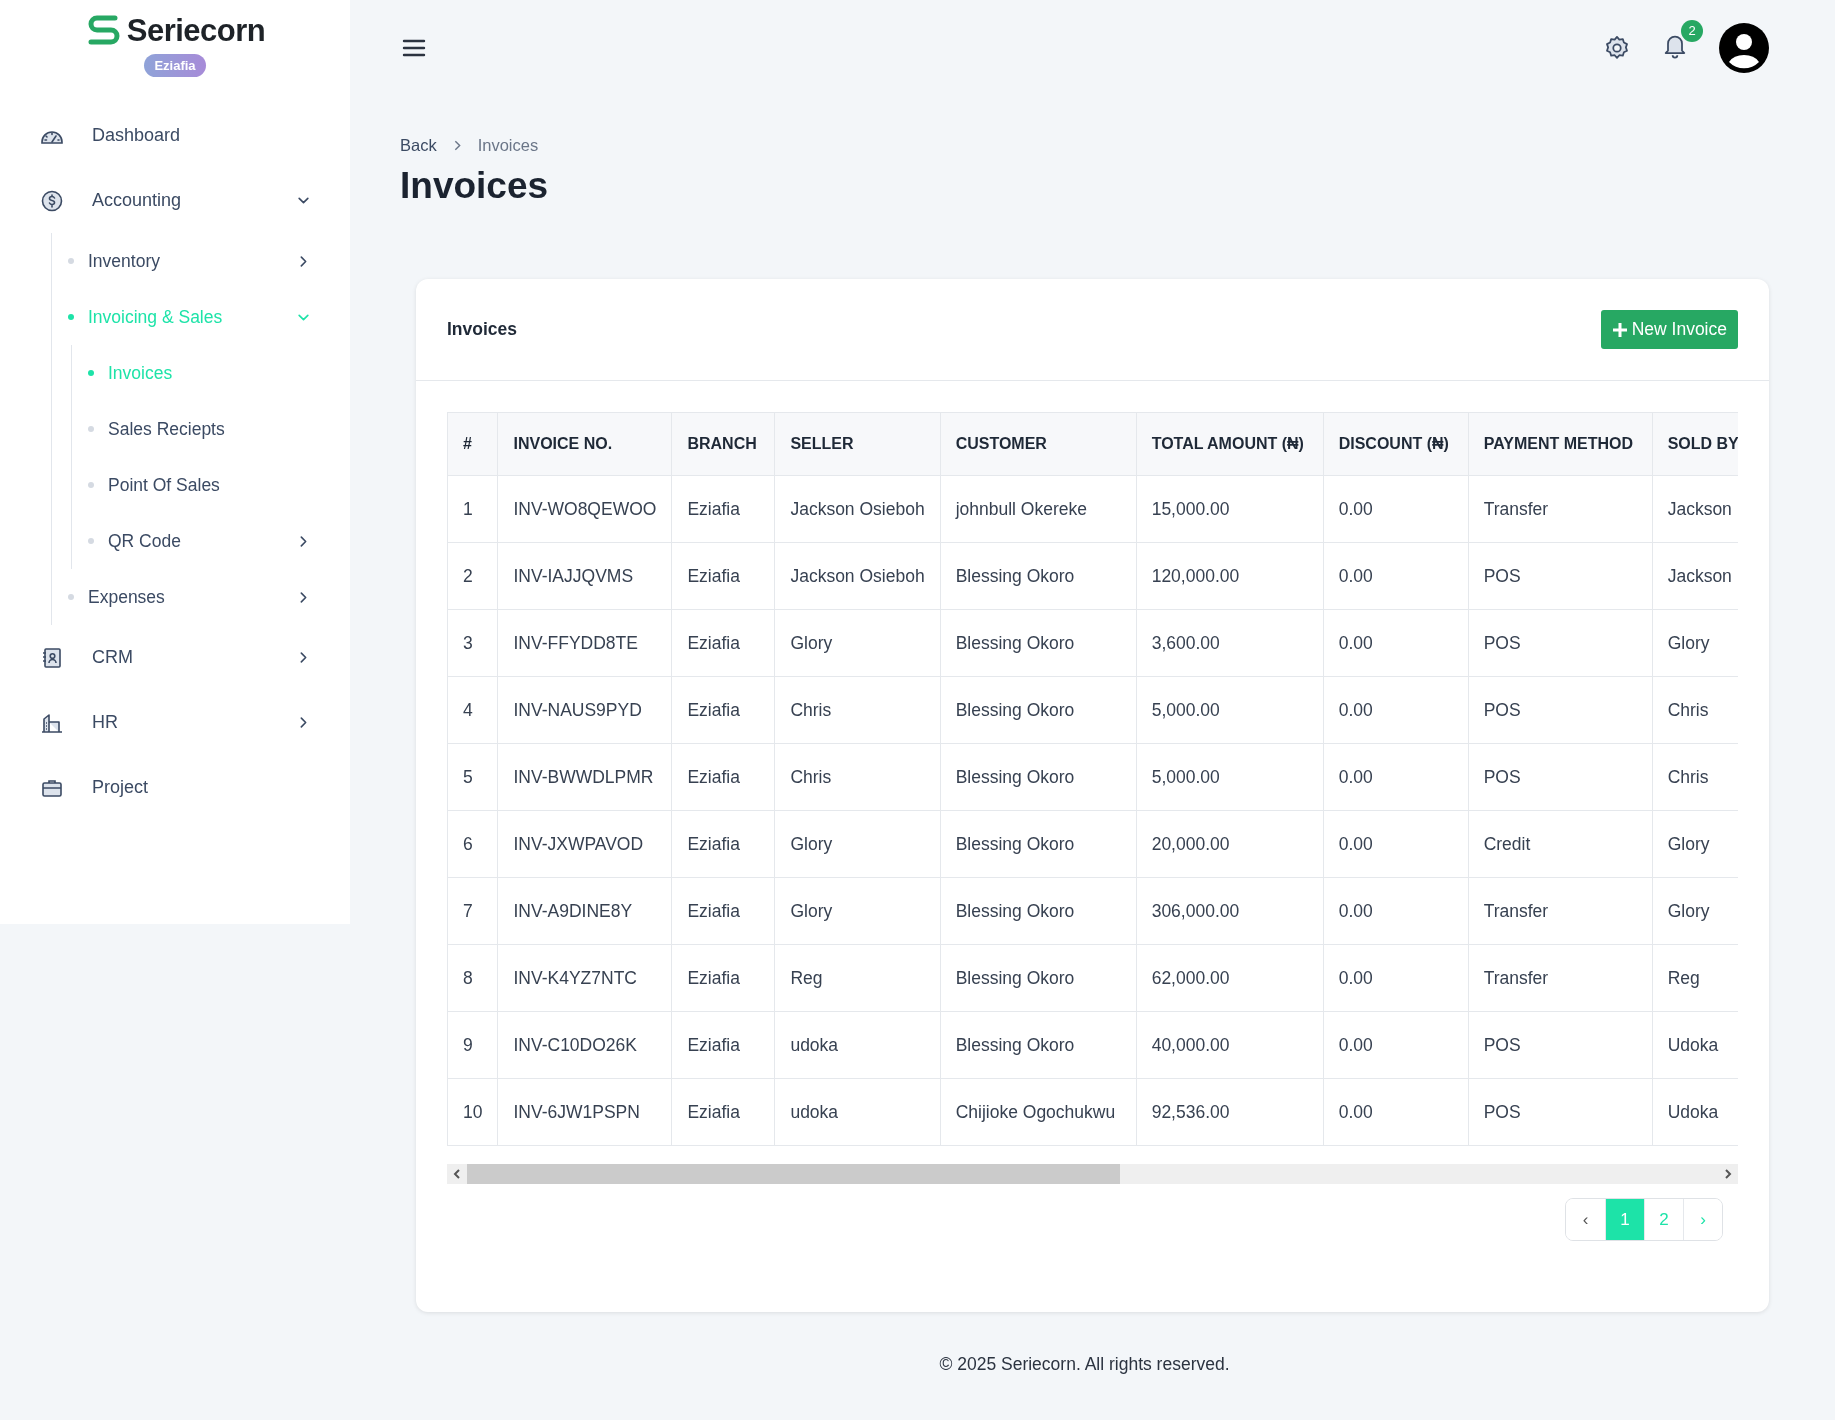 The height and width of the screenshot is (1420, 1835). What do you see at coordinates (857, 978) in the screenshot?
I see `table-cell: Reg` at bounding box center [857, 978].